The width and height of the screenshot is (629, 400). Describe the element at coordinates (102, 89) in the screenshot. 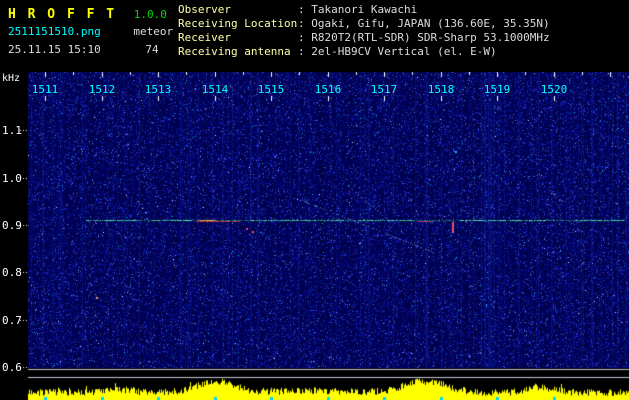

I see `x-tick-label: 1512` at that location.